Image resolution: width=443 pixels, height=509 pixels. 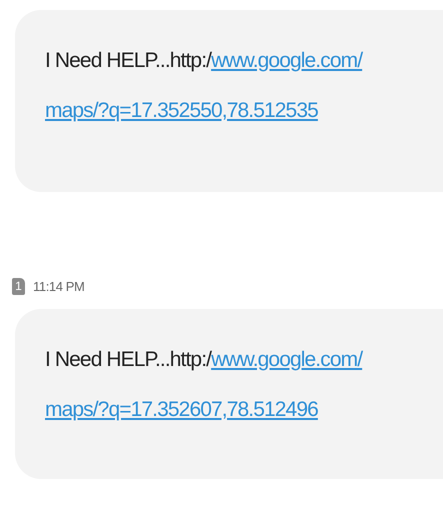 I want to click on message-link: maps/?q=17.352550,78.512535, so click(x=181, y=110).